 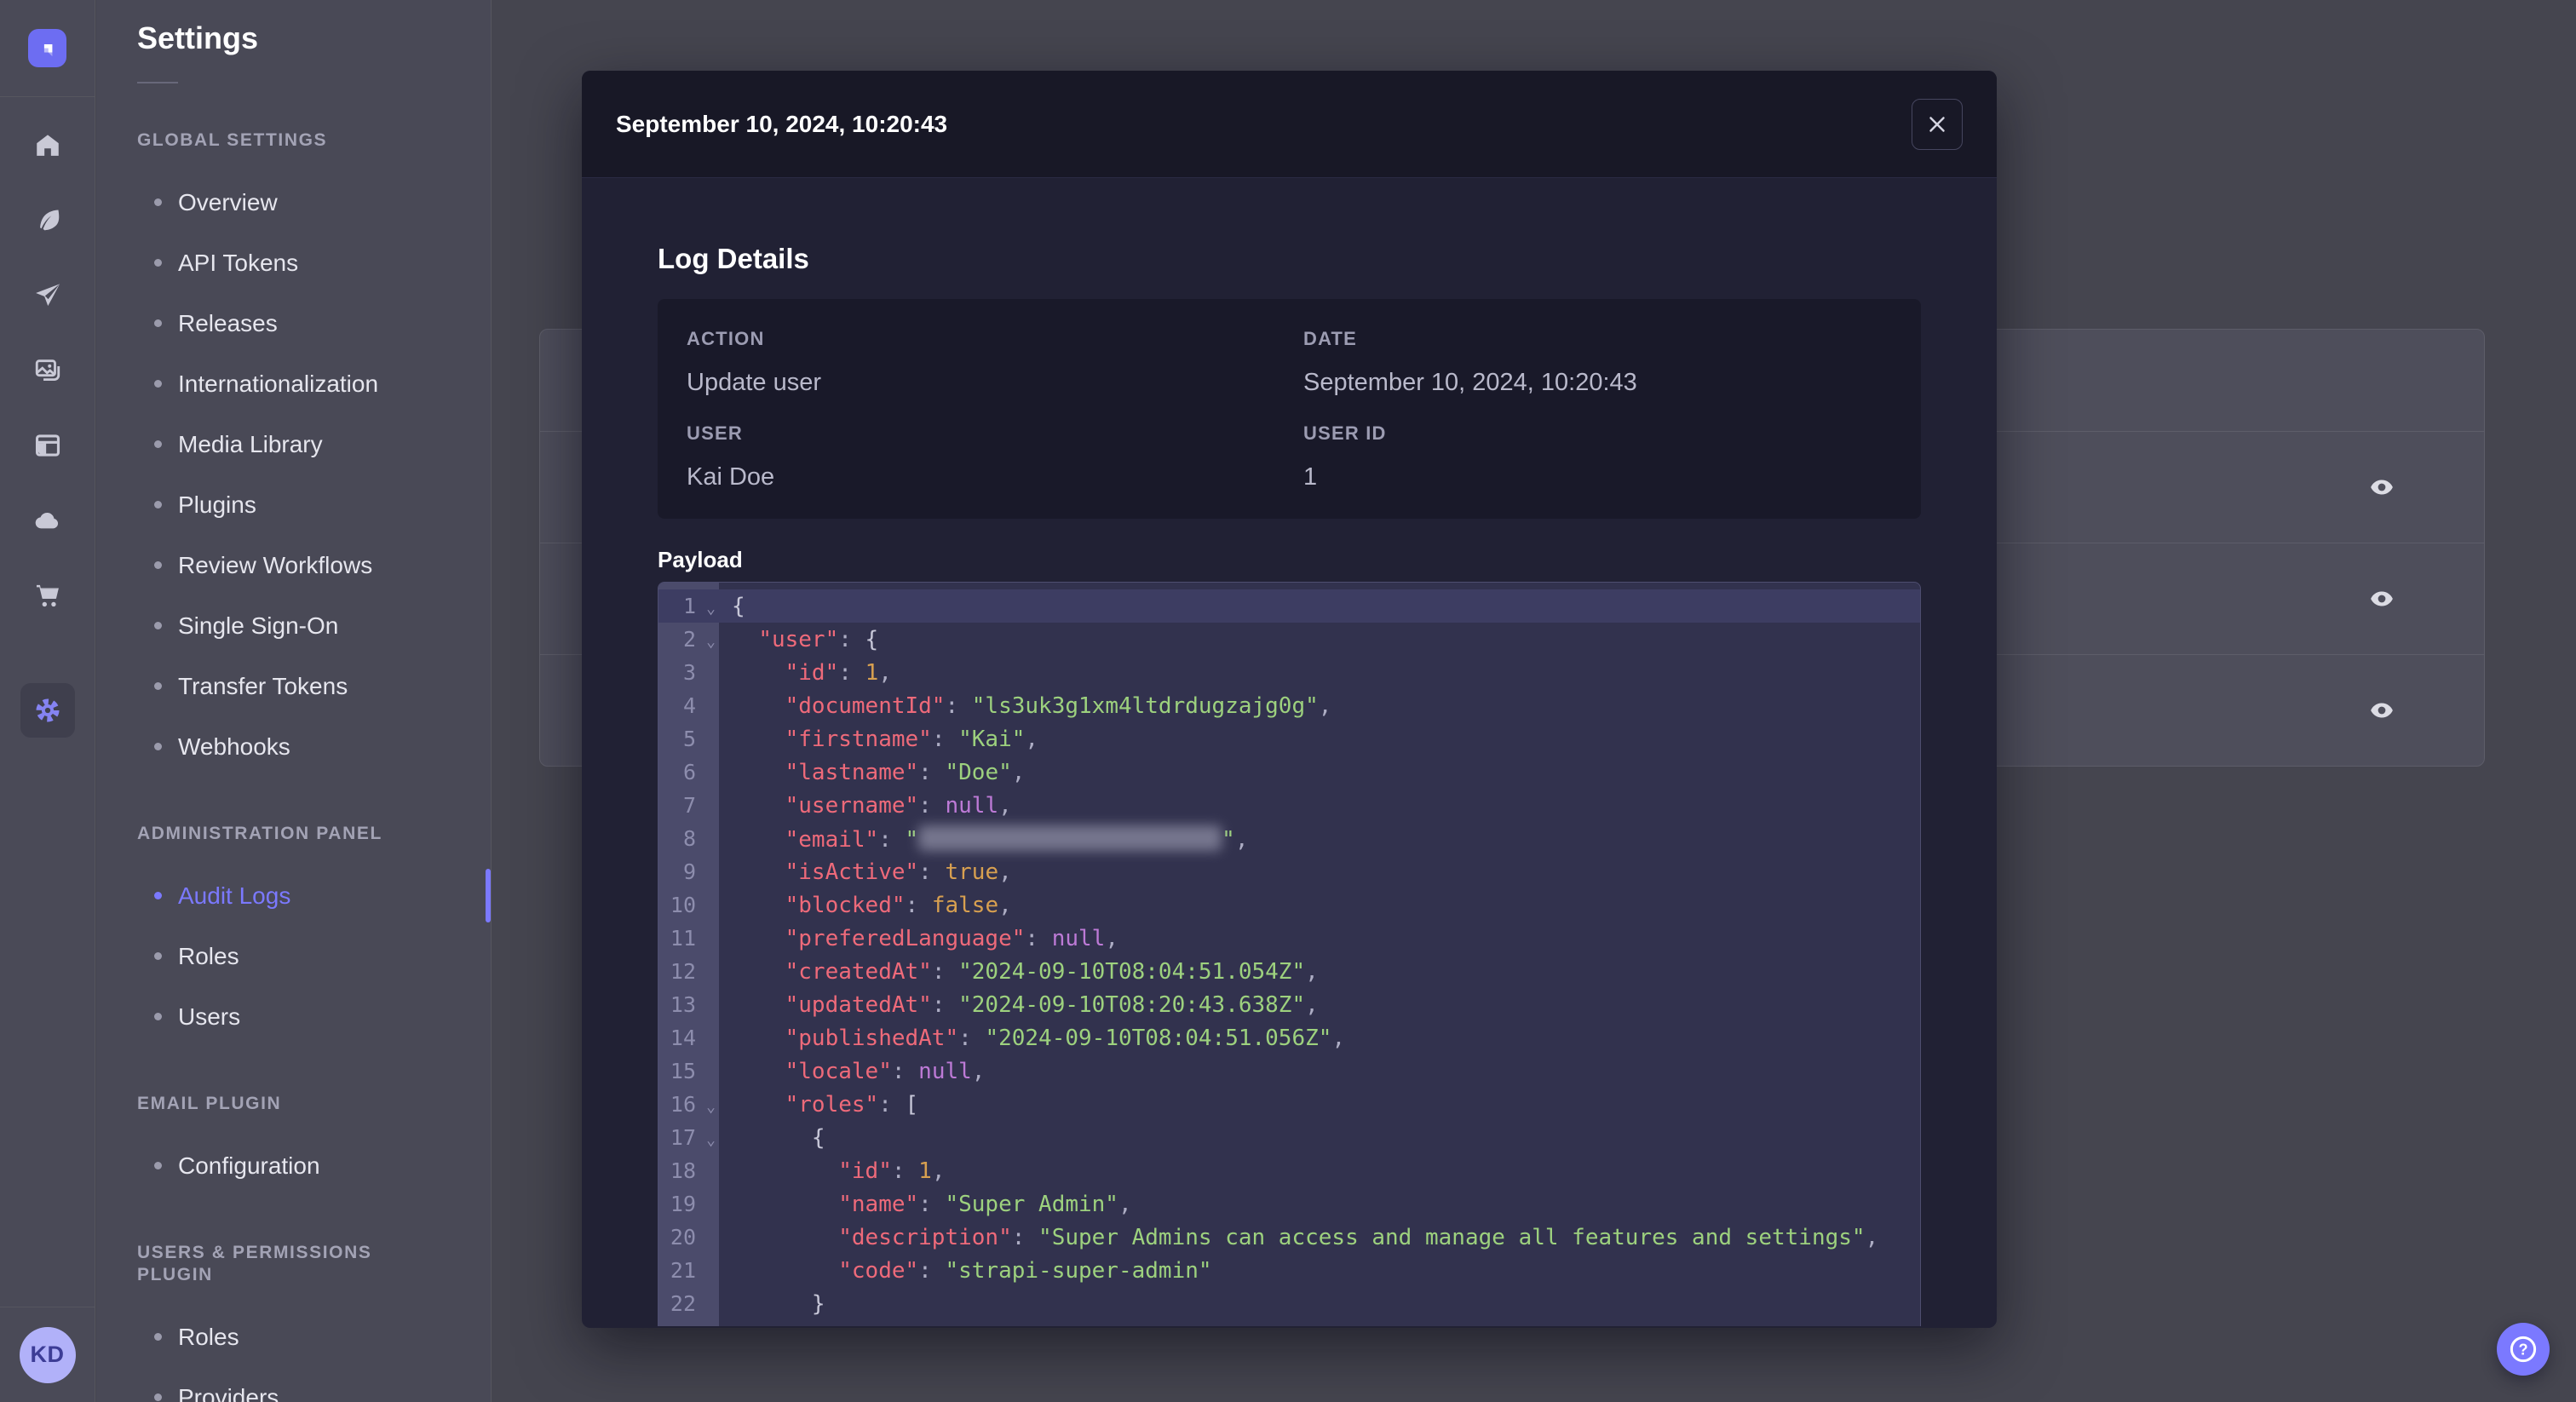 I want to click on cart-icon, so click(x=48, y=595).